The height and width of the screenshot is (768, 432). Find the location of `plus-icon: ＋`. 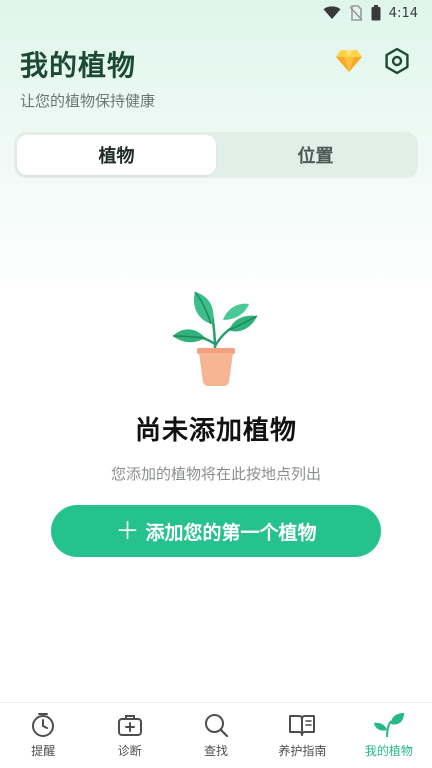

plus-icon: ＋ is located at coordinates (127, 531).